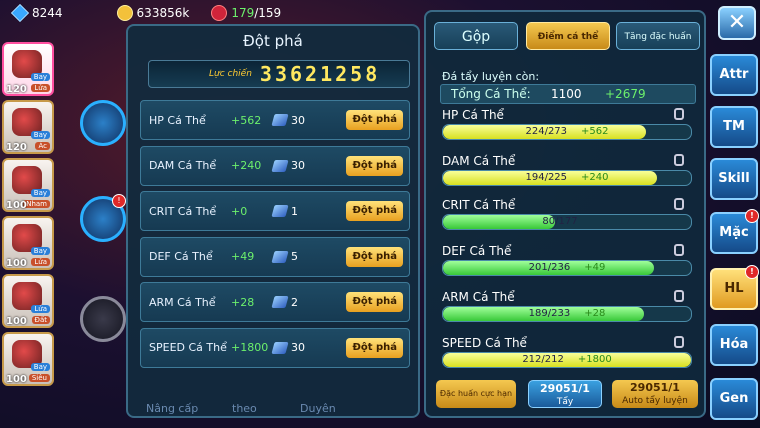 This screenshot has height=428, width=760. What do you see at coordinates (567, 132) in the screenshot?
I see `stat-progress-bar: 224/273 +562` at bounding box center [567, 132].